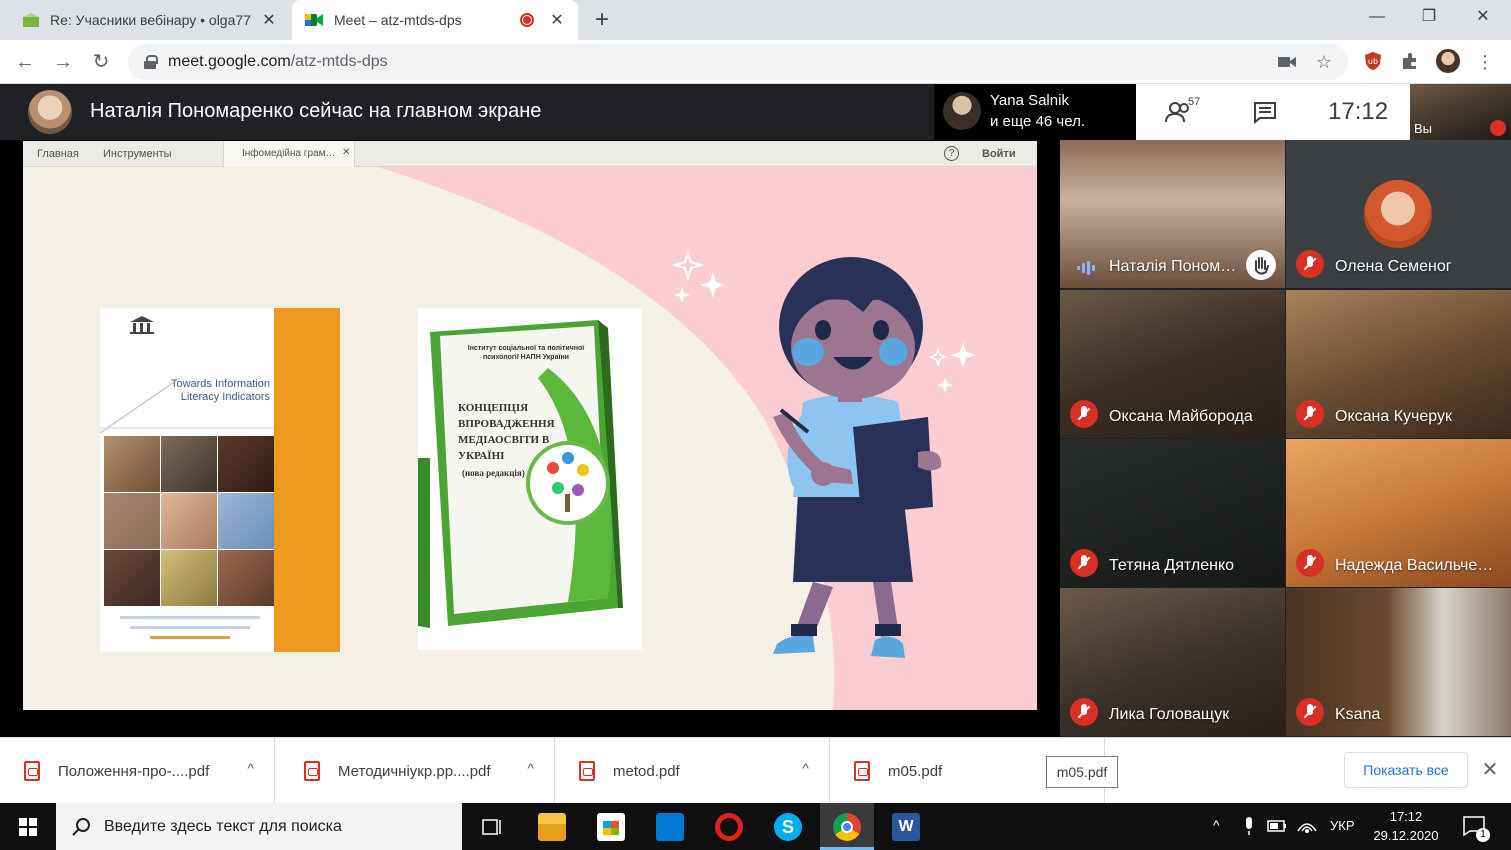  I want to click on doc-tab: Інфомедійна грам… ✕, so click(289, 154).